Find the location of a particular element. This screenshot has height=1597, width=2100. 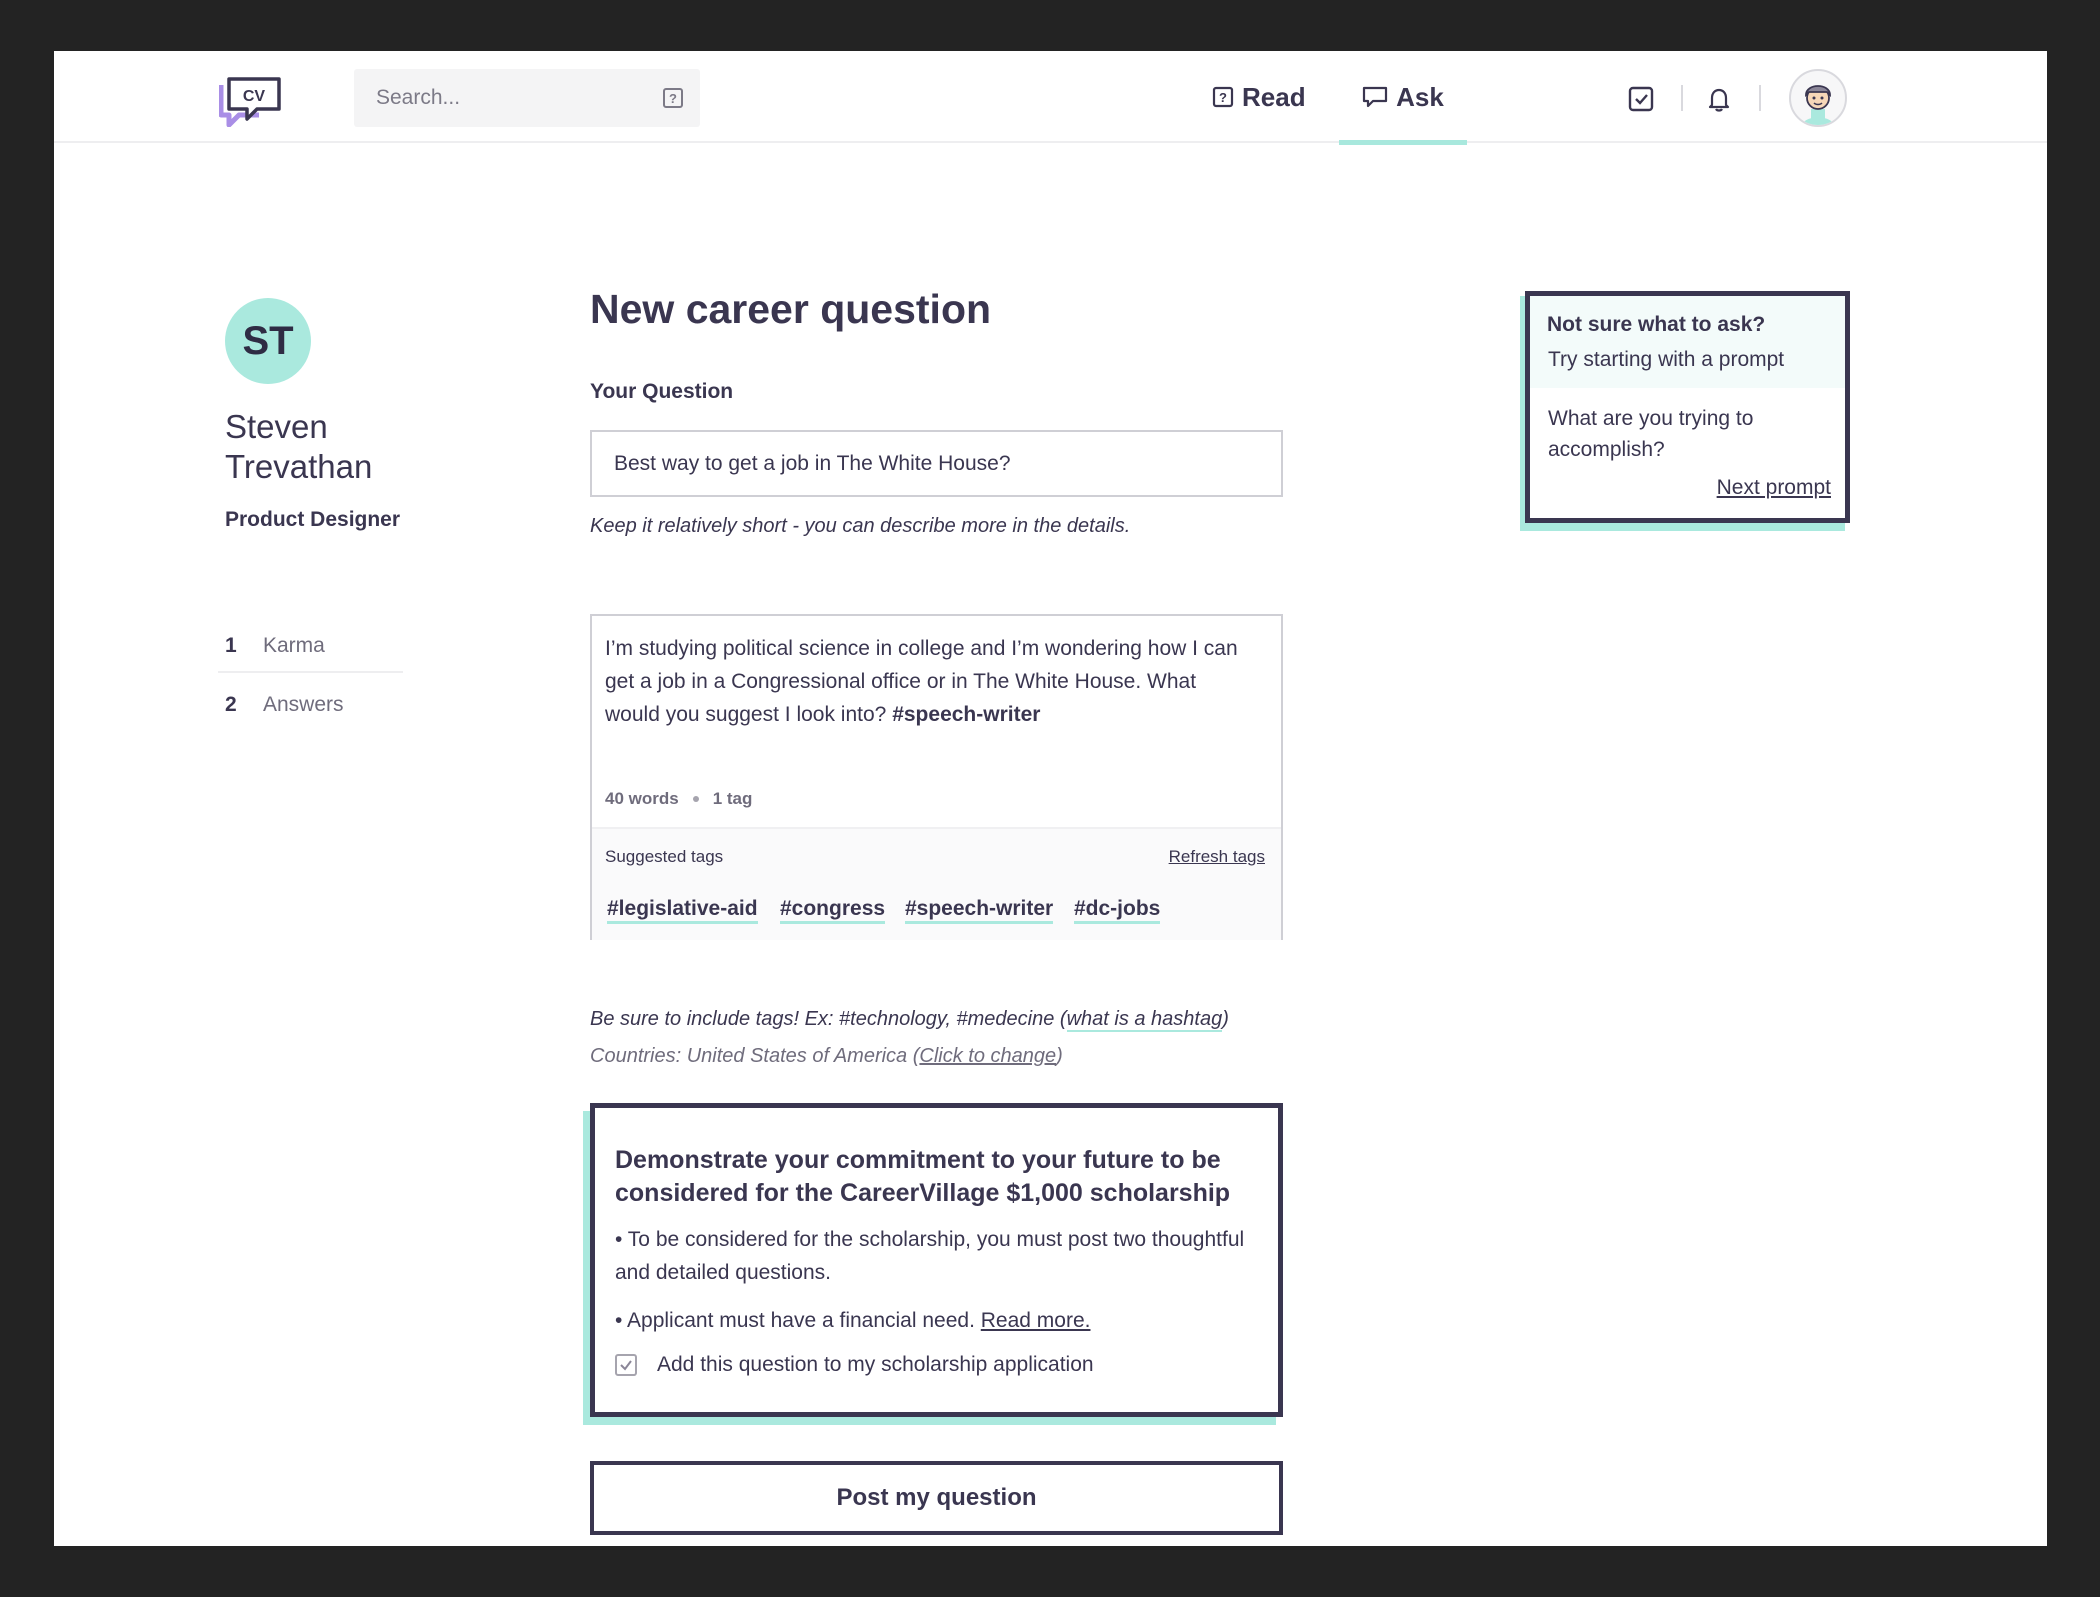

suggested-tags-label: Suggested tags is located at coordinates (664, 856).